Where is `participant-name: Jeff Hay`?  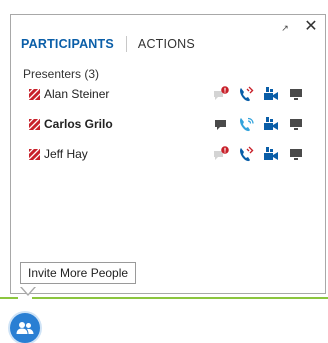 participant-name: Jeff Hay is located at coordinates (66, 154).